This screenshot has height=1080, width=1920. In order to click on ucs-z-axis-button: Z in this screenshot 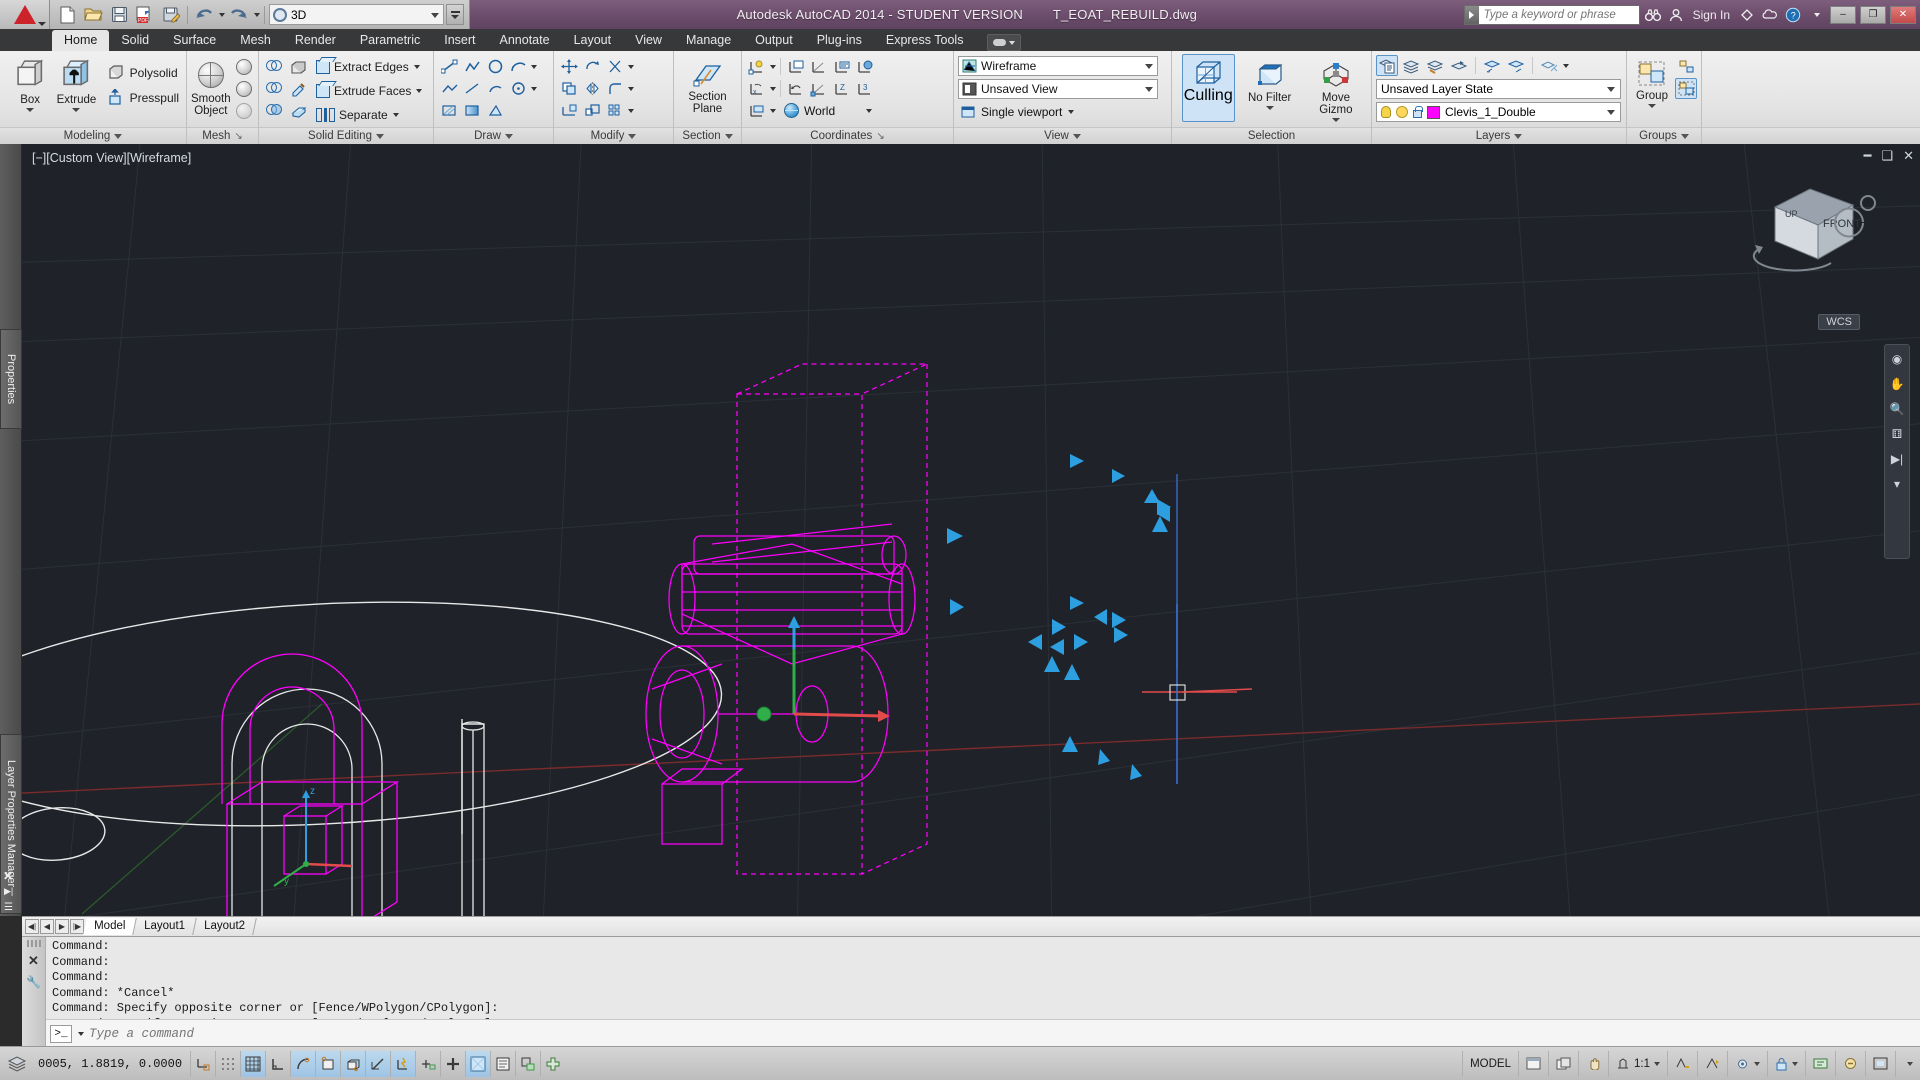, I will do `click(842, 88)`.